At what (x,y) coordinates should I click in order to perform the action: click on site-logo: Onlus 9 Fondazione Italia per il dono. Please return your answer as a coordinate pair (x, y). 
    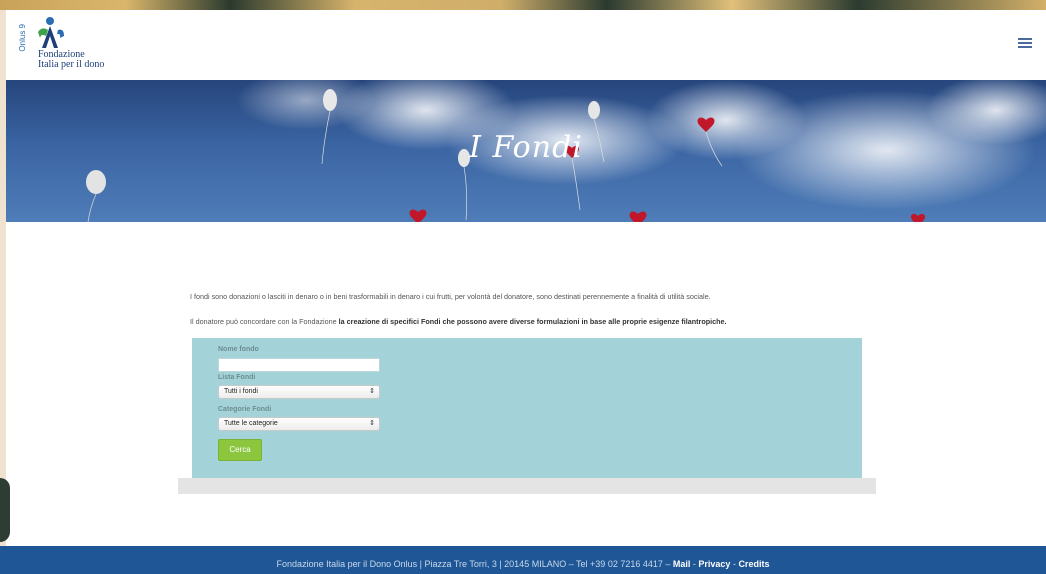
    Looking at the image, I should click on (73, 46).